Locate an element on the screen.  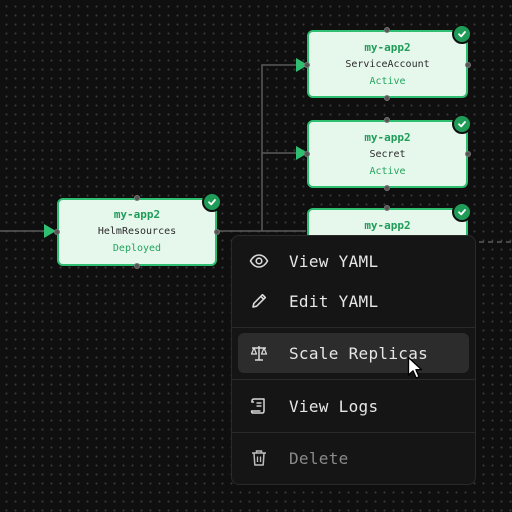
view-yaml-menu-item: View YAML is located at coordinates (353, 261).